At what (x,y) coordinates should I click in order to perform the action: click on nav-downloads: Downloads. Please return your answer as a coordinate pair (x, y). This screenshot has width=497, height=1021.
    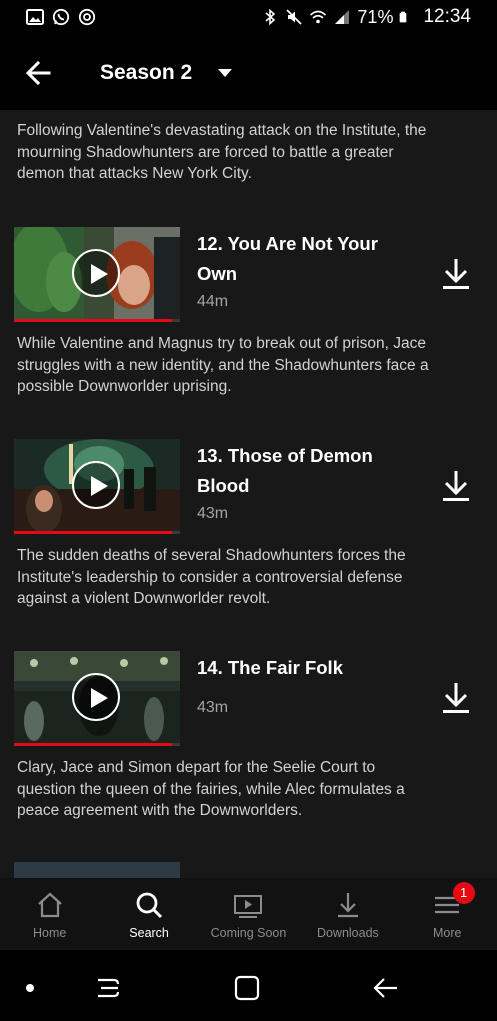
    Looking at the image, I should click on (347, 914).